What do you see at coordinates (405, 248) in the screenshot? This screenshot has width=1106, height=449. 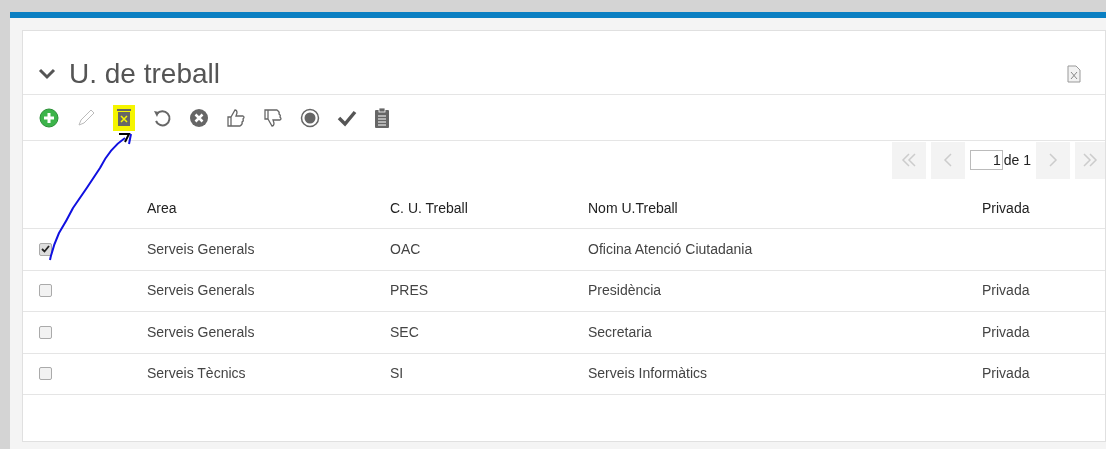 I see `table-cell: OAC` at bounding box center [405, 248].